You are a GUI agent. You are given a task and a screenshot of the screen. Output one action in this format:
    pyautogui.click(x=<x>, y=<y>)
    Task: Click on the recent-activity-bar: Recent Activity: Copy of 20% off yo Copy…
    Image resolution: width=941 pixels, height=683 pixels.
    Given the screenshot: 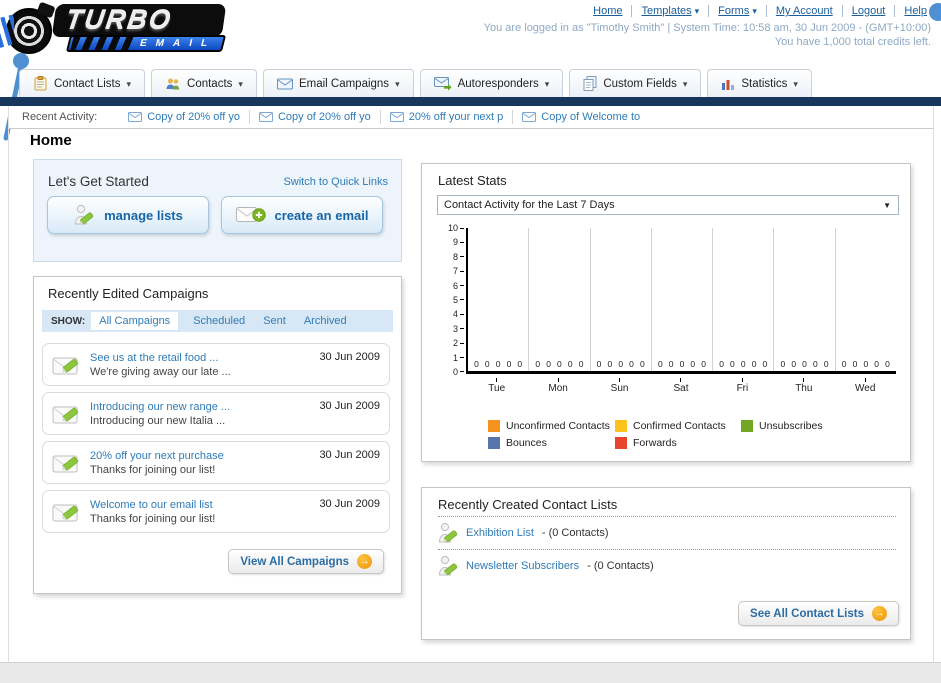 What is the action you would take?
    pyautogui.click(x=471, y=117)
    